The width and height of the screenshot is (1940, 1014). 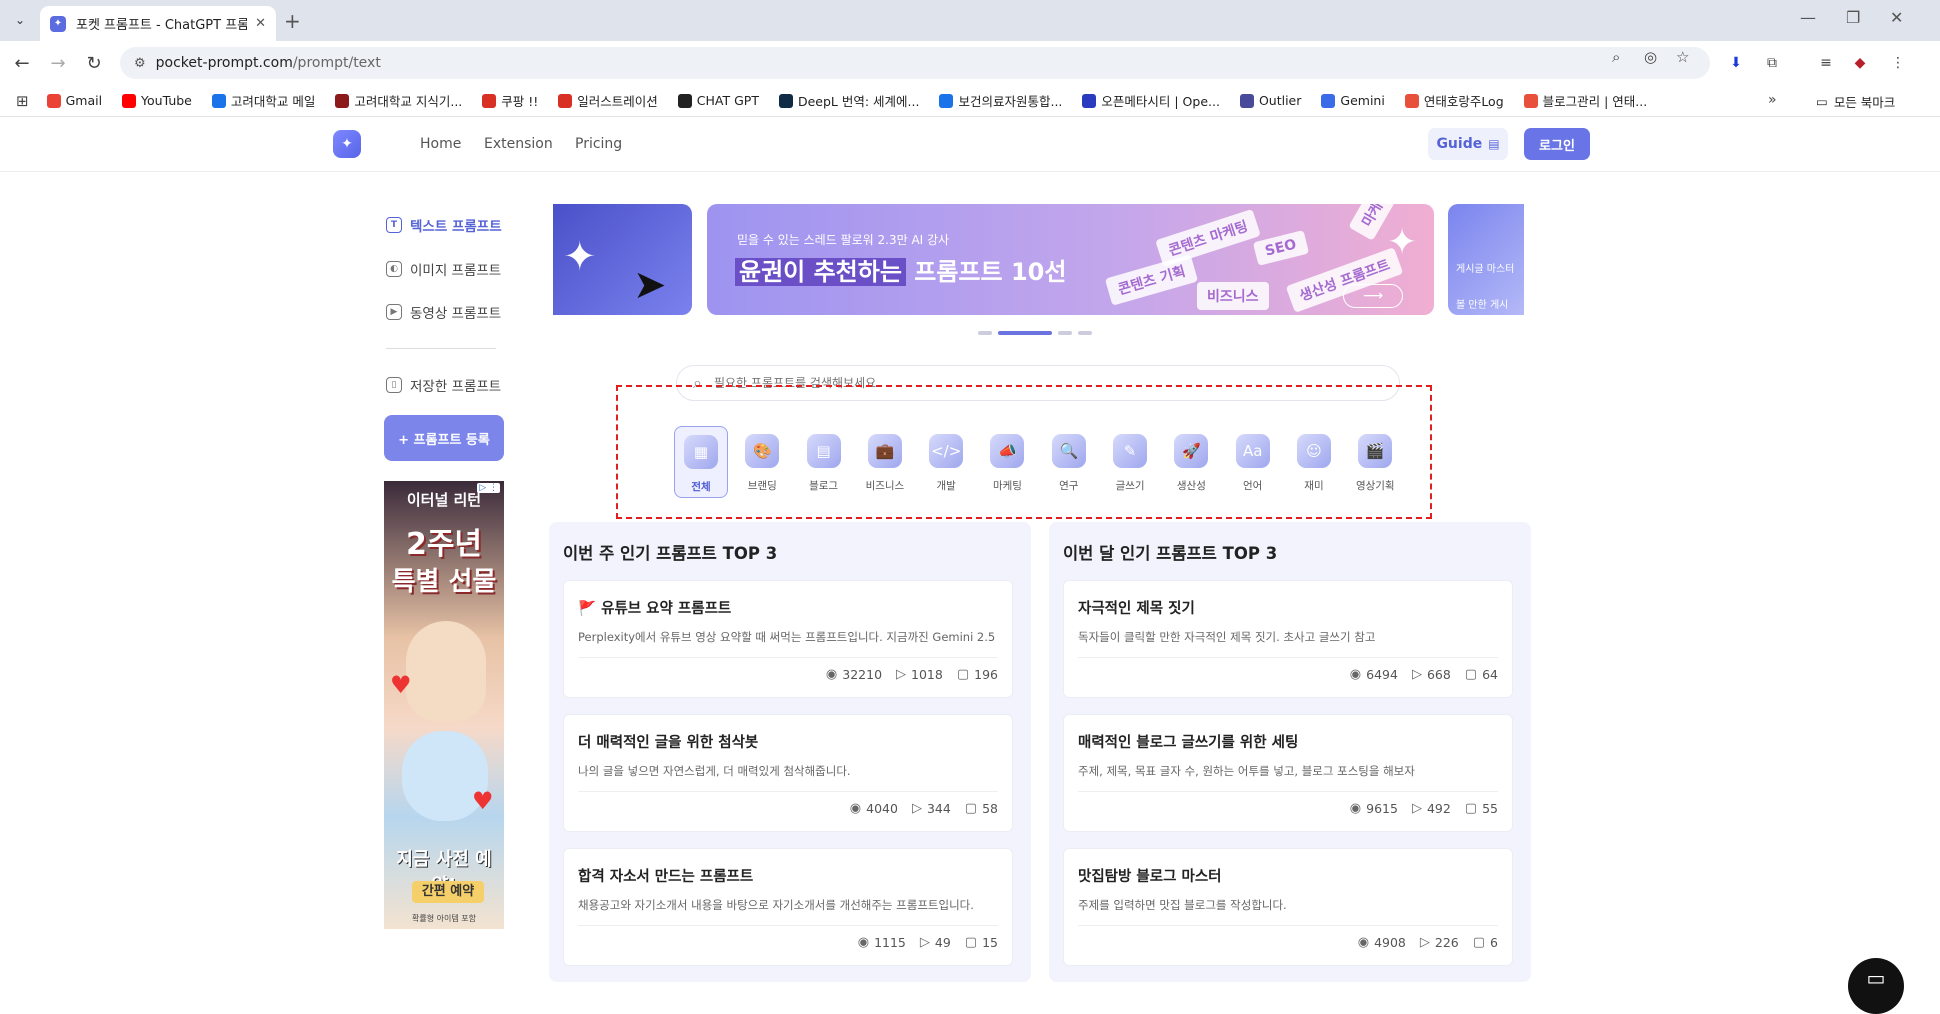 What do you see at coordinates (443, 269) in the screenshot?
I see `sidebar-item-image-prompt: ◐ 이미지 프롬프트` at bounding box center [443, 269].